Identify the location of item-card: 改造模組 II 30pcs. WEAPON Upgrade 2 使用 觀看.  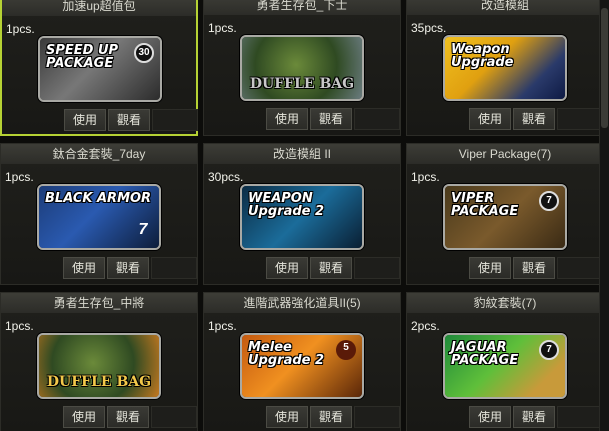
(302, 214).